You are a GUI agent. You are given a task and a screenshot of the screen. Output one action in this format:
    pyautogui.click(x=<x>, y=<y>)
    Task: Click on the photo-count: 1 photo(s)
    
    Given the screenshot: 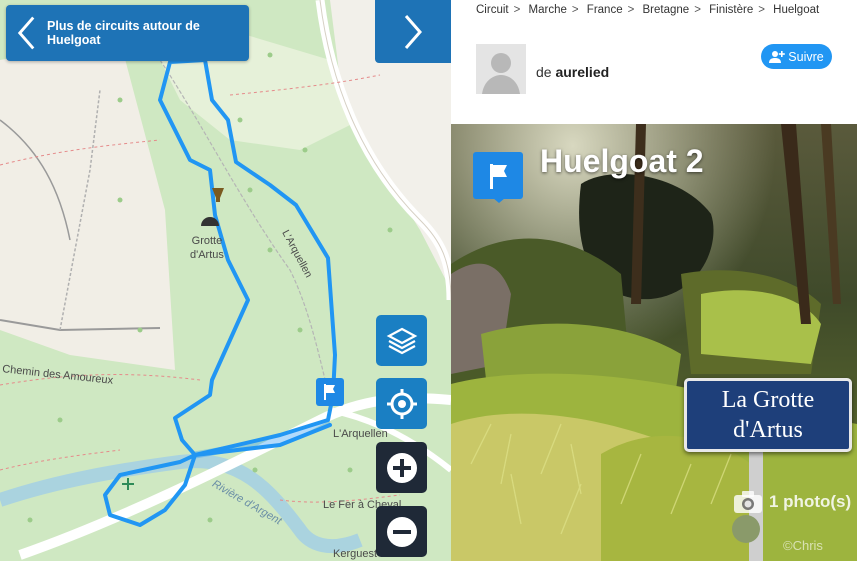 What is the action you would take?
    pyautogui.click(x=792, y=502)
    